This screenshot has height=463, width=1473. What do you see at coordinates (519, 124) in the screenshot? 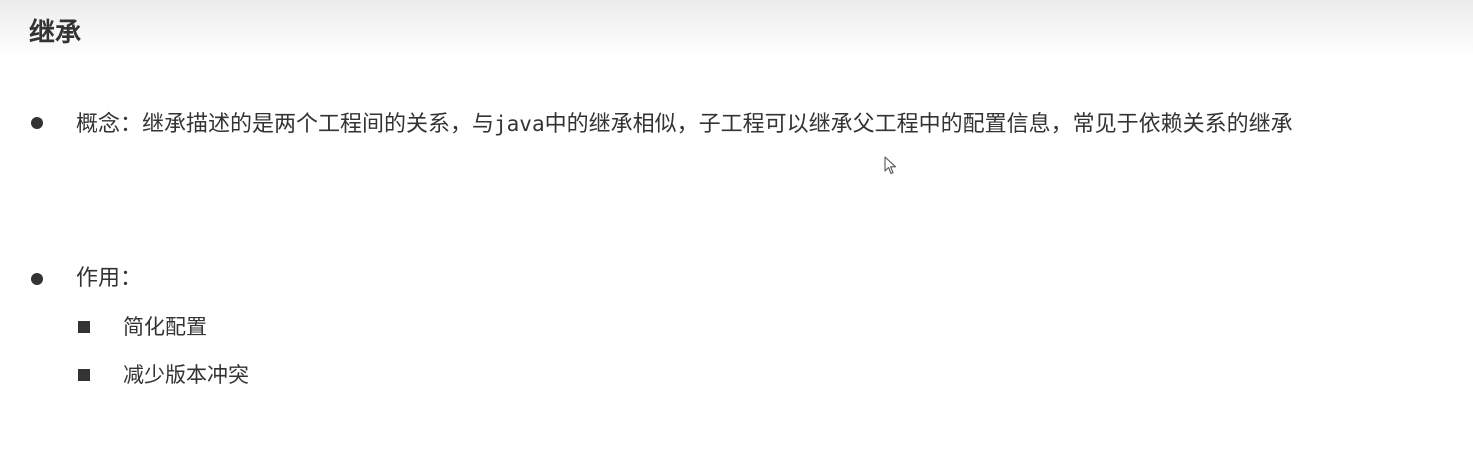
I see `concept-code-java: java` at bounding box center [519, 124].